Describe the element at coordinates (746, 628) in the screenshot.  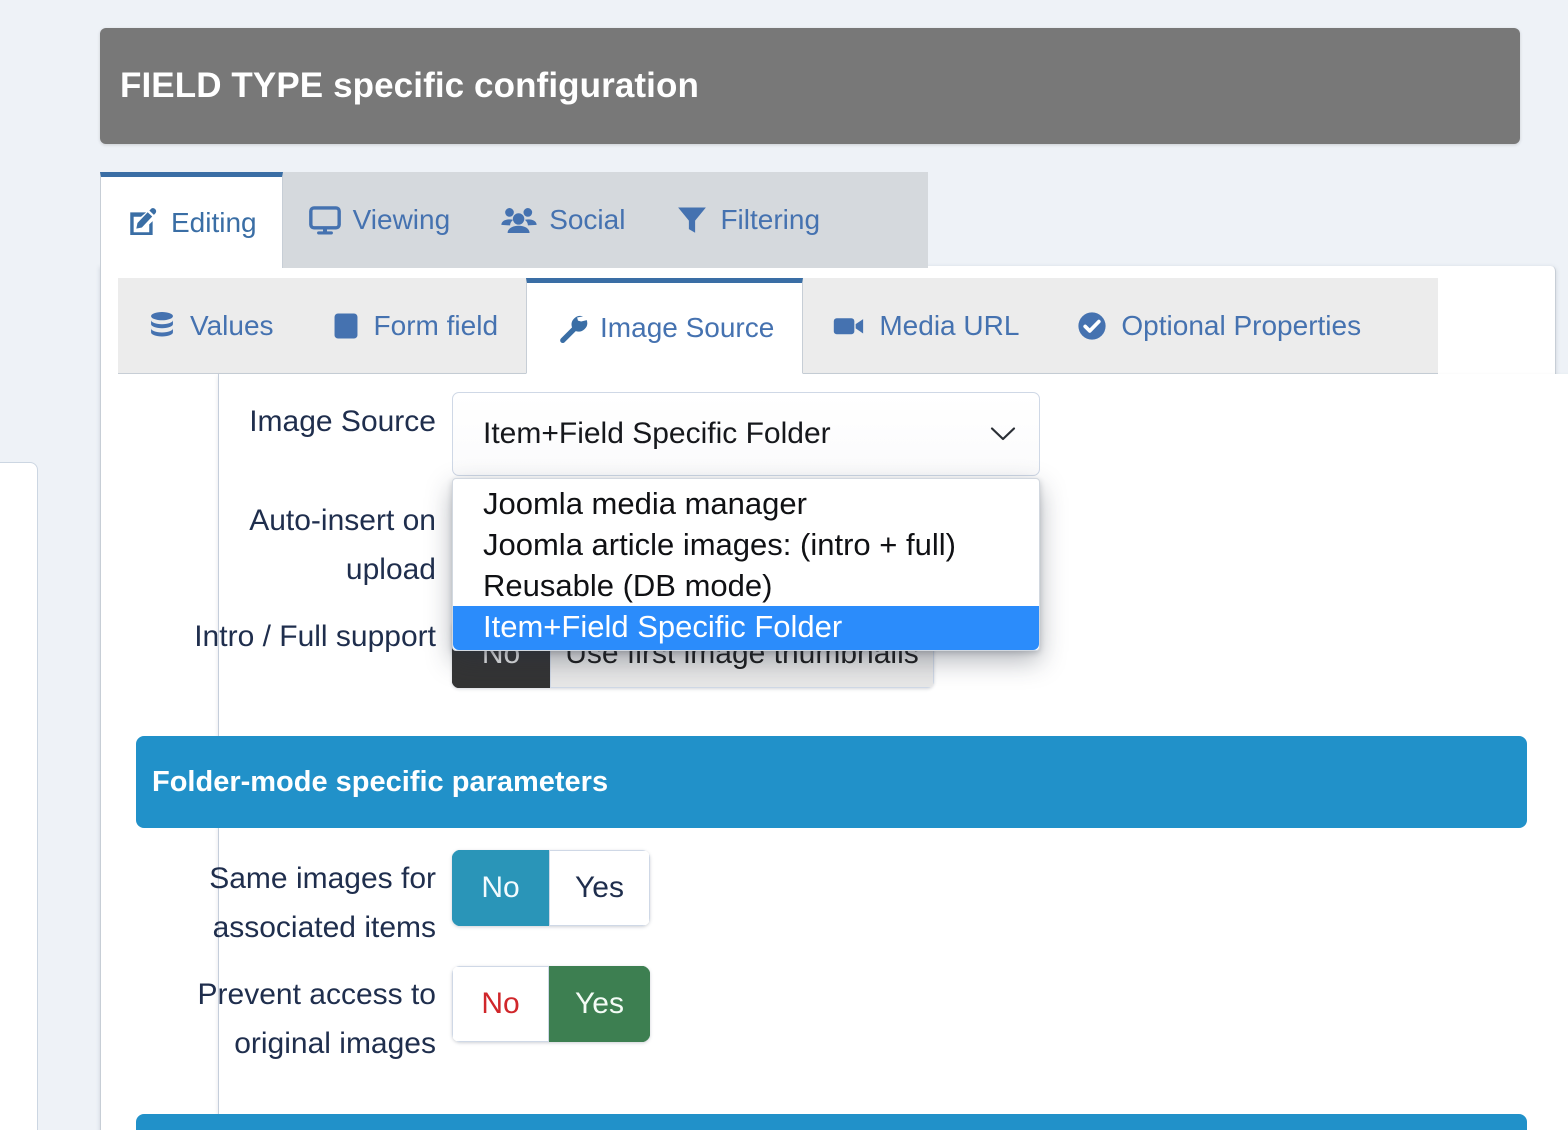
I see `dropdown-option-item-field-specific-folder: Item+Field Specific Folder` at that location.